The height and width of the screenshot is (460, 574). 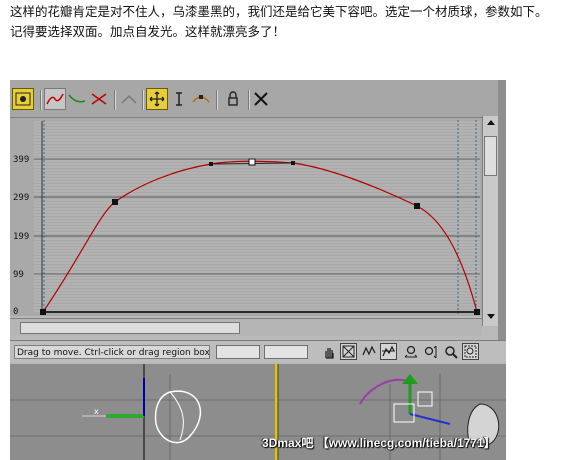 I want to click on insert-point-icon, so click(x=129, y=99).